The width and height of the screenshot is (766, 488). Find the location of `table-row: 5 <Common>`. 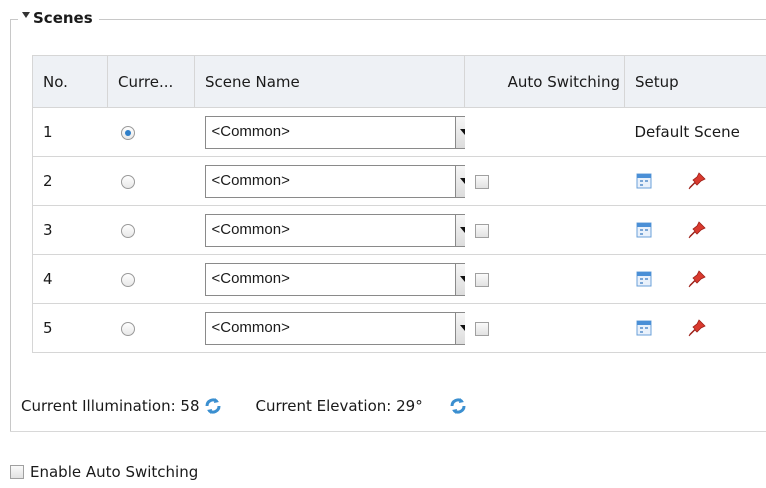

table-row: 5 <Common> is located at coordinates (399, 328).